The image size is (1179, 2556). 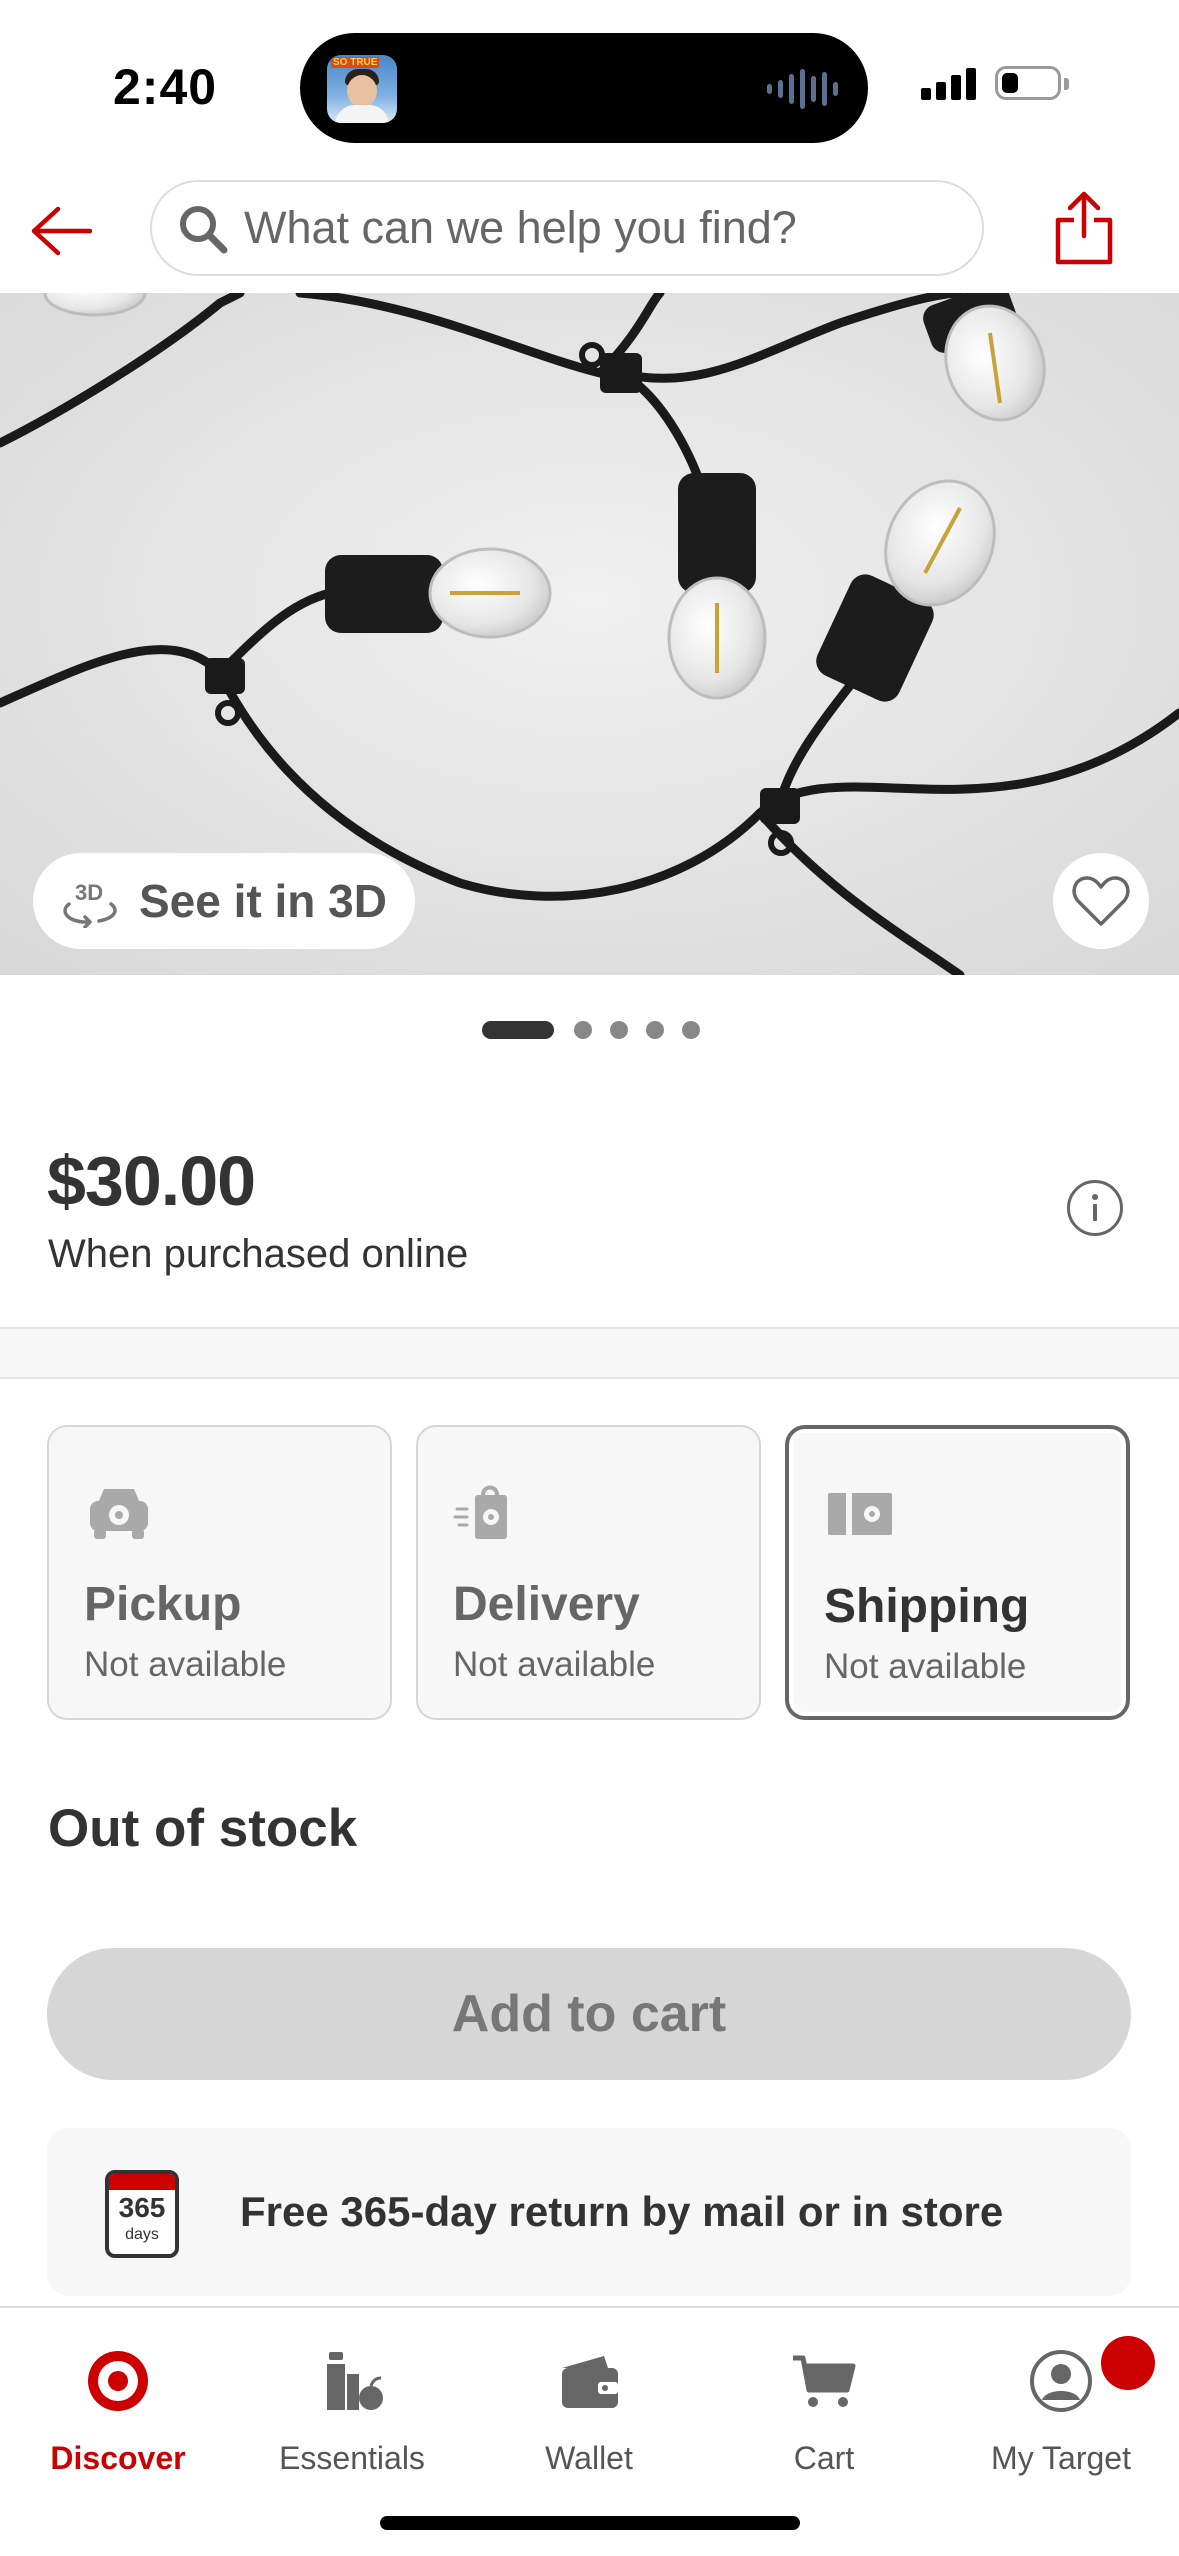 I want to click on see-in-3d-label: See it in 3D, so click(x=263, y=901).